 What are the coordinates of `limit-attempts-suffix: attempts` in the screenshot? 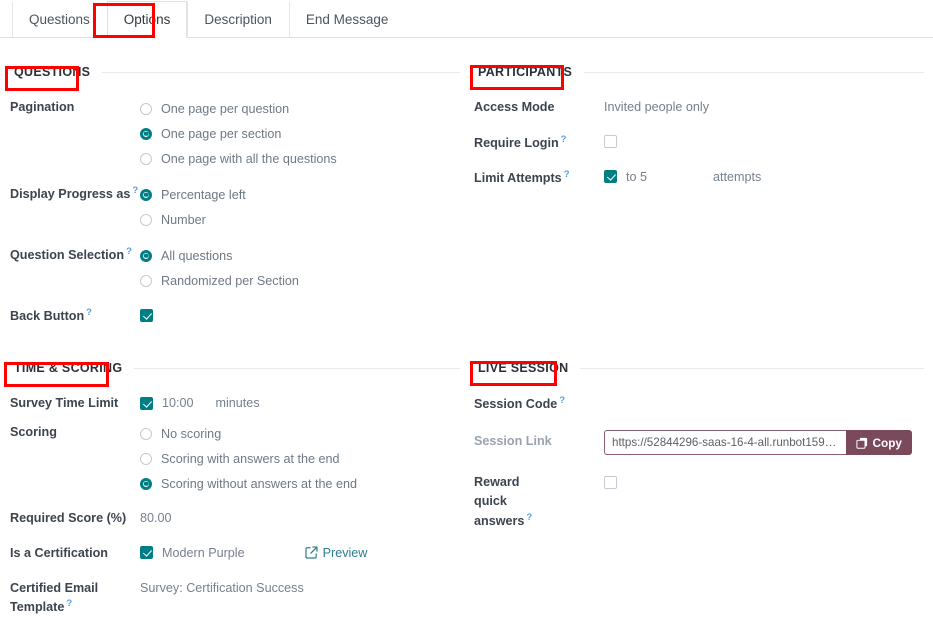 It's located at (737, 176).